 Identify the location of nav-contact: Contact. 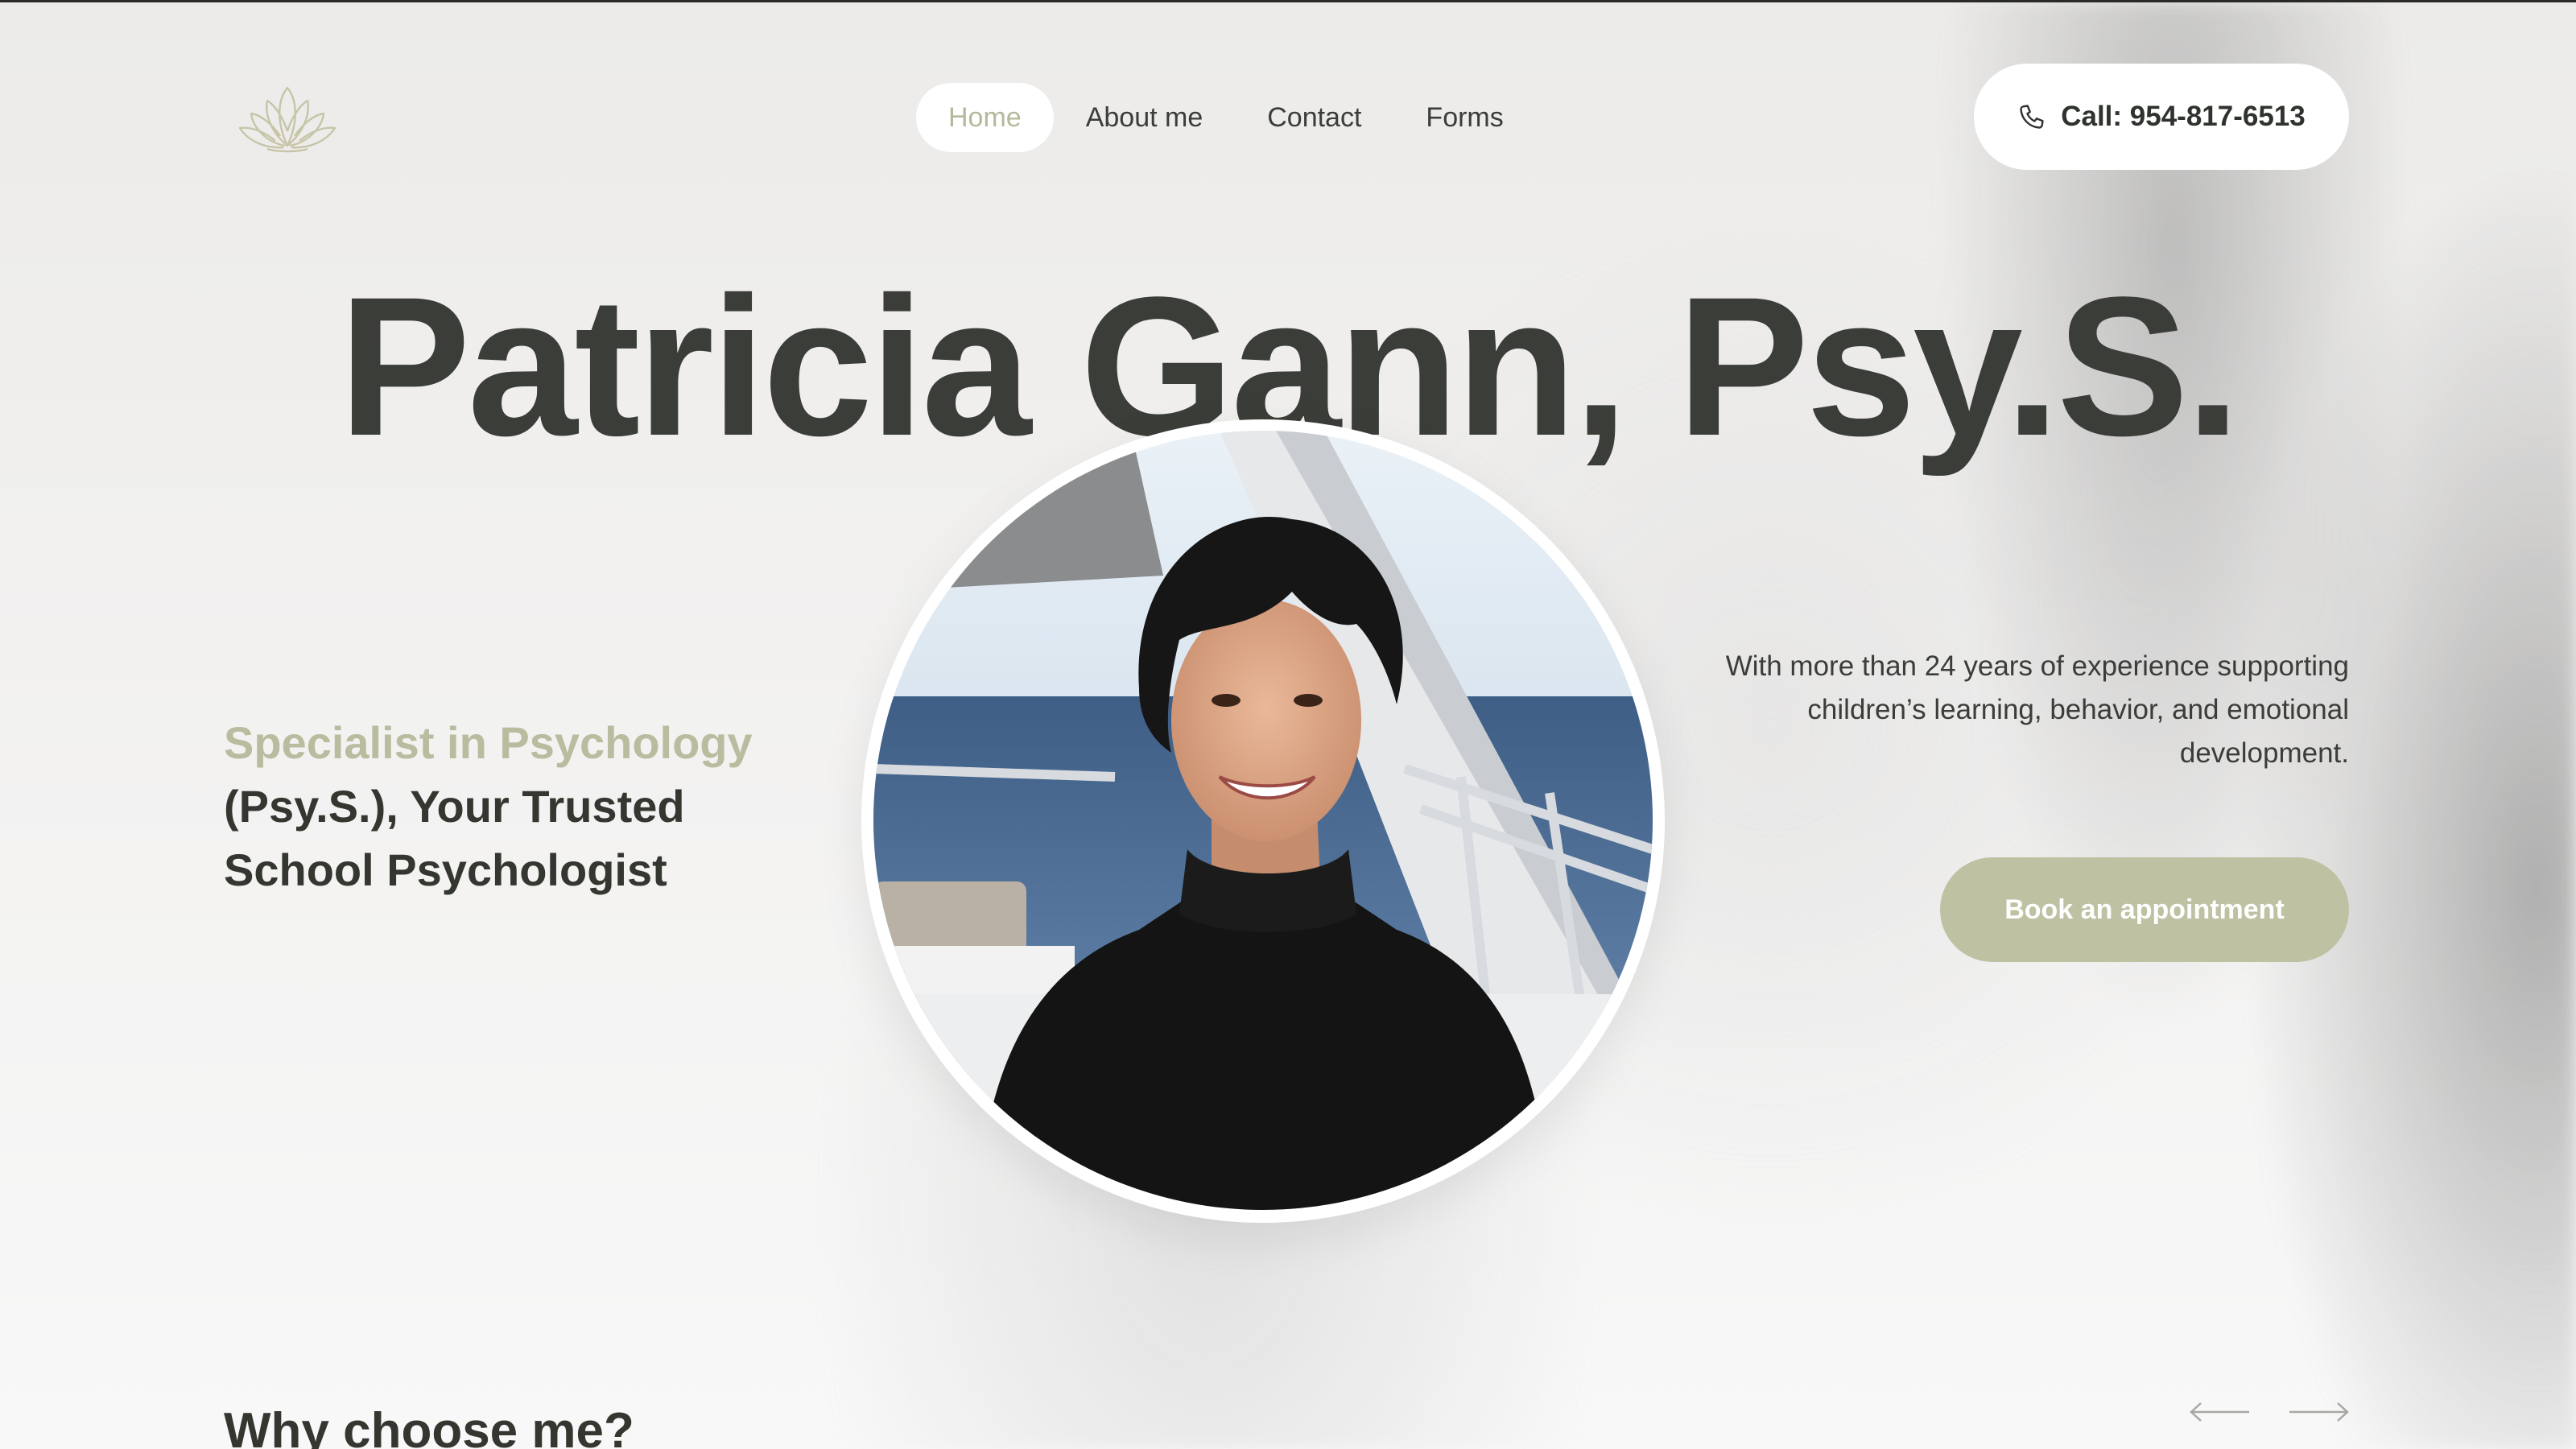
(1314, 117).